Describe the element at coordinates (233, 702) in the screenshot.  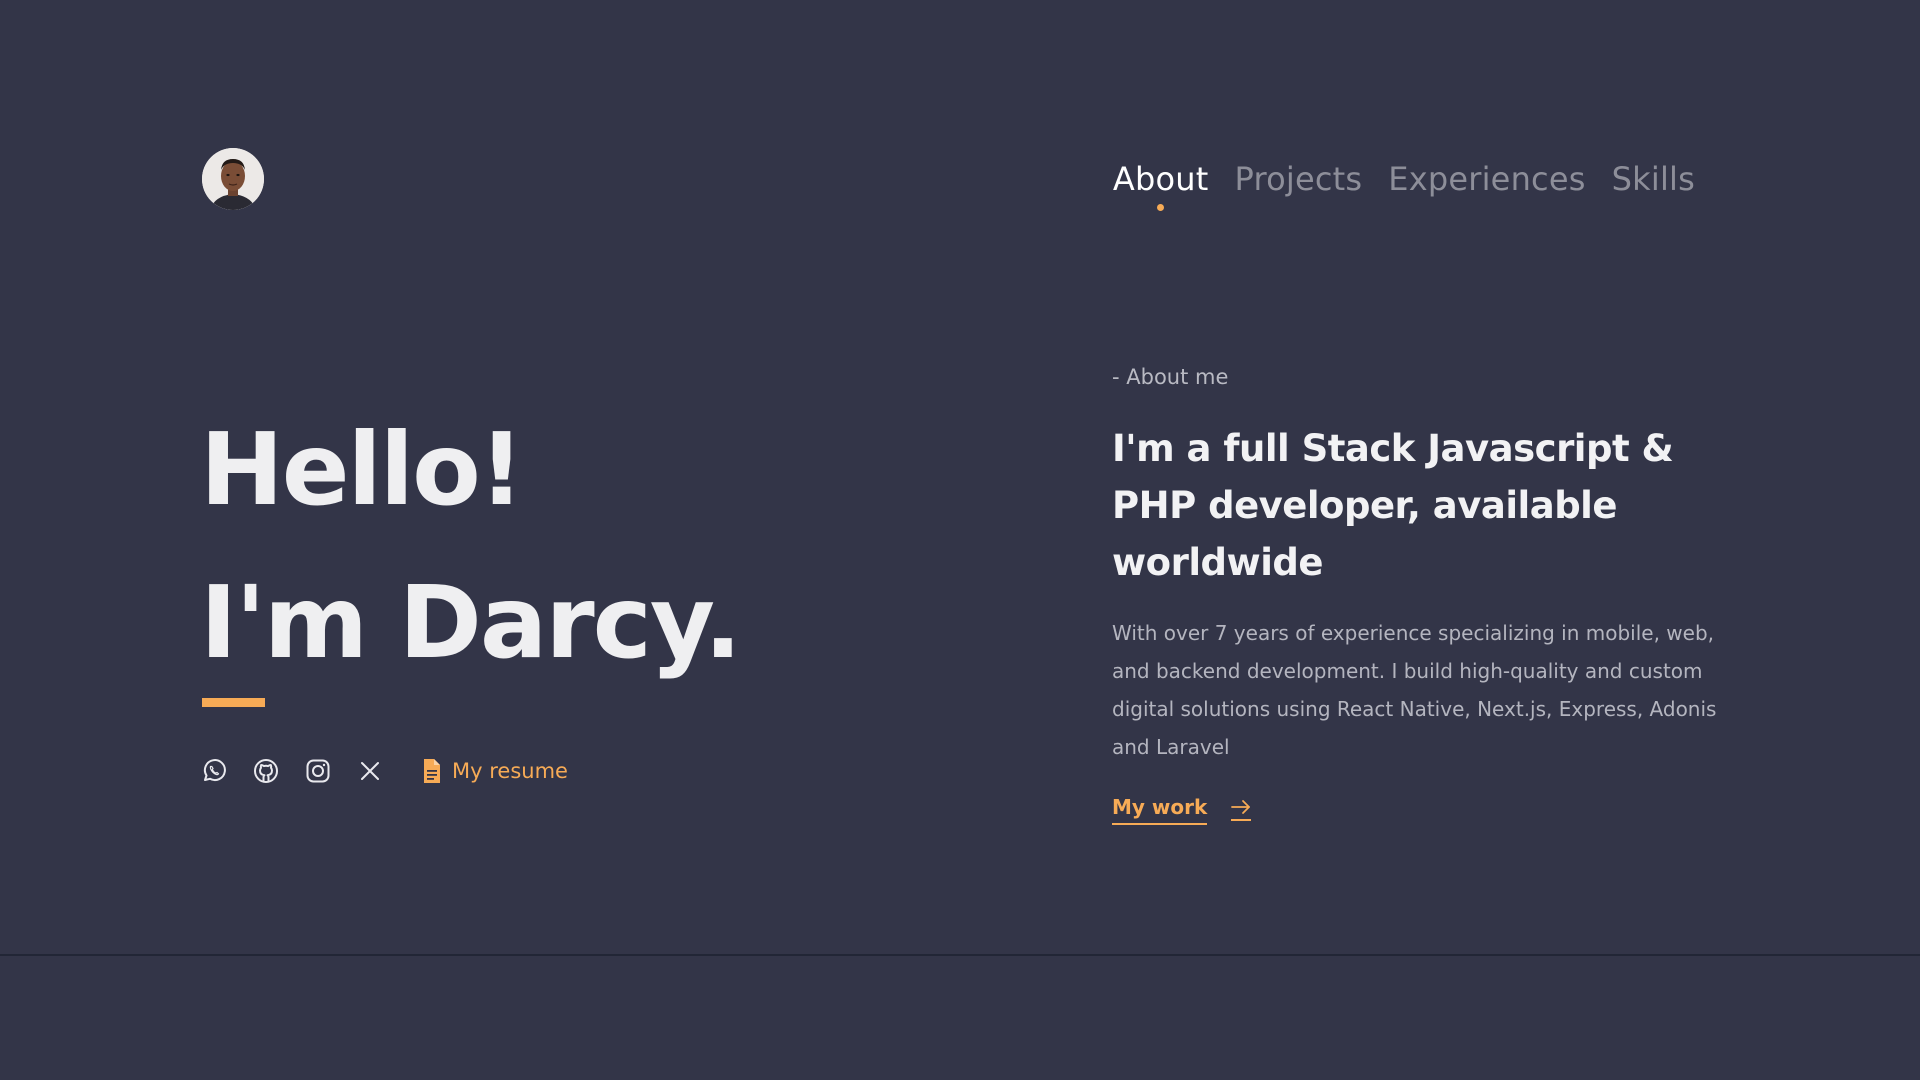
I see `accent-bar` at that location.